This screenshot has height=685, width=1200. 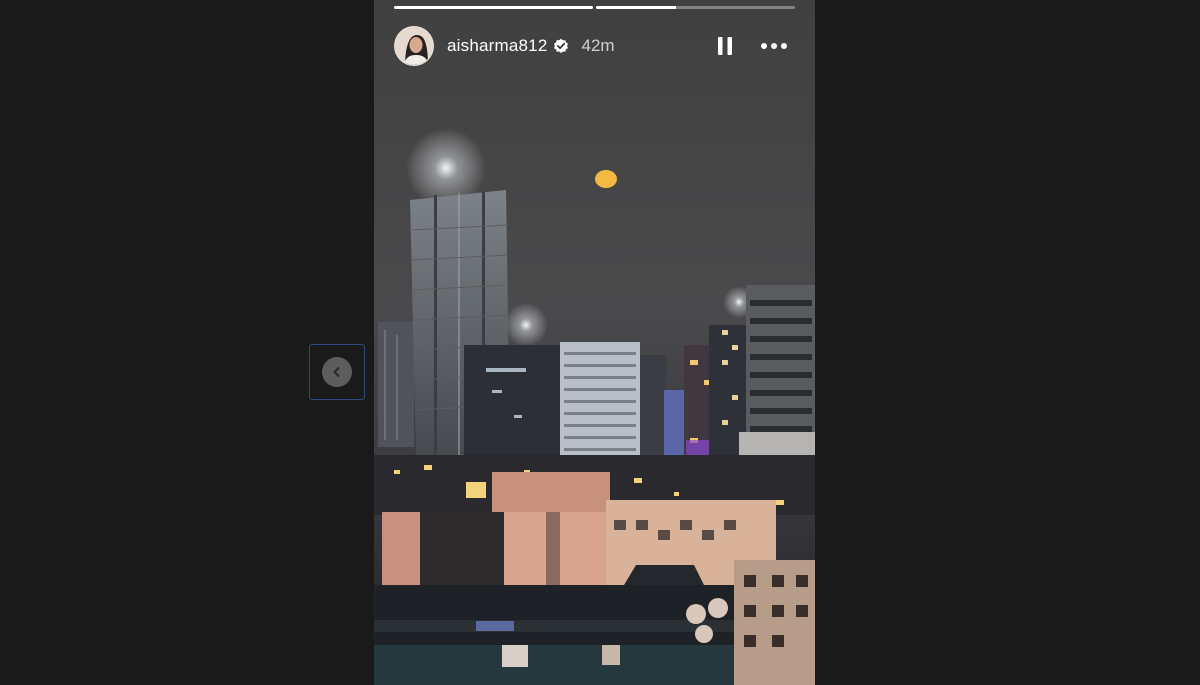 I want to click on pause-icon, so click(x=725, y=46).